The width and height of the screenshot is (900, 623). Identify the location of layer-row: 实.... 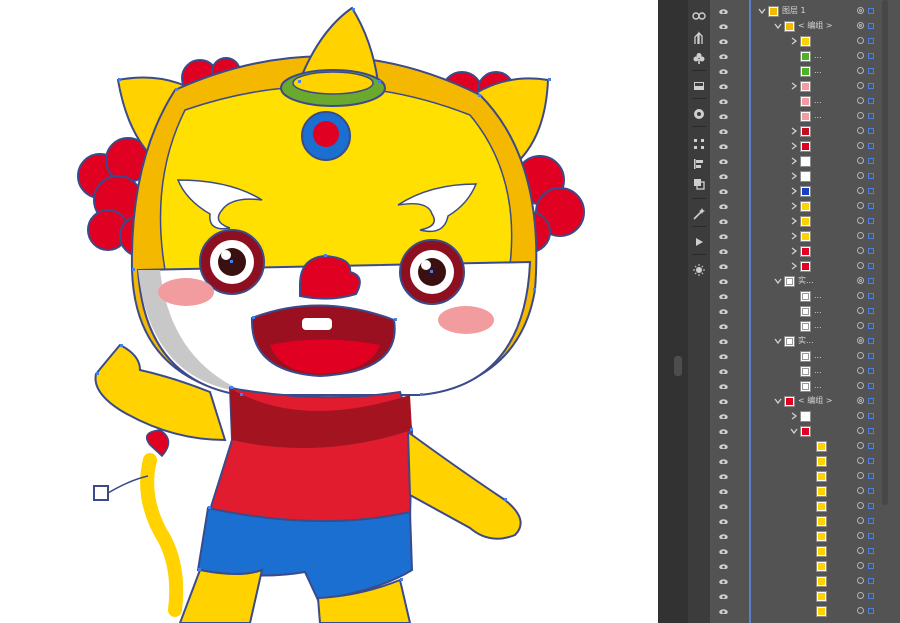
(805, 281).